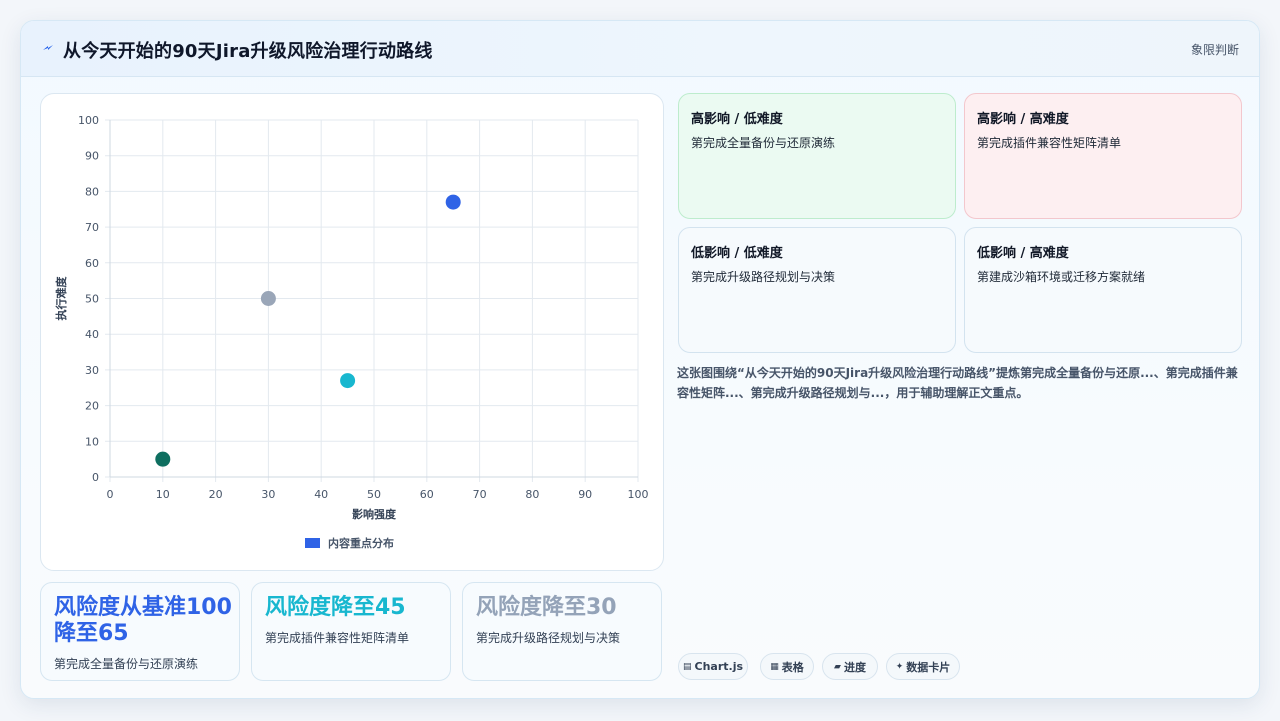  Describe the element at coordinates (321, 494) in the screenshot. I see `x-tick-label: 40` at that location.